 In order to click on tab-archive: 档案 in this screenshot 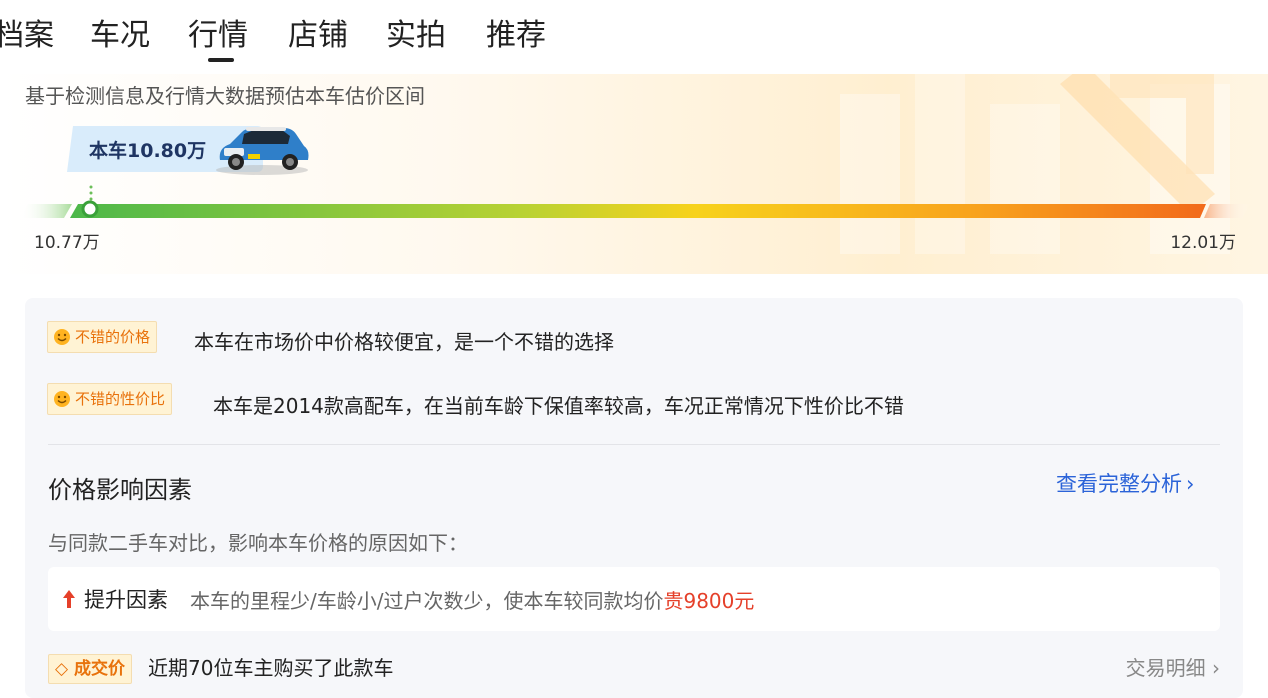, I will do `click(27, 36)`.